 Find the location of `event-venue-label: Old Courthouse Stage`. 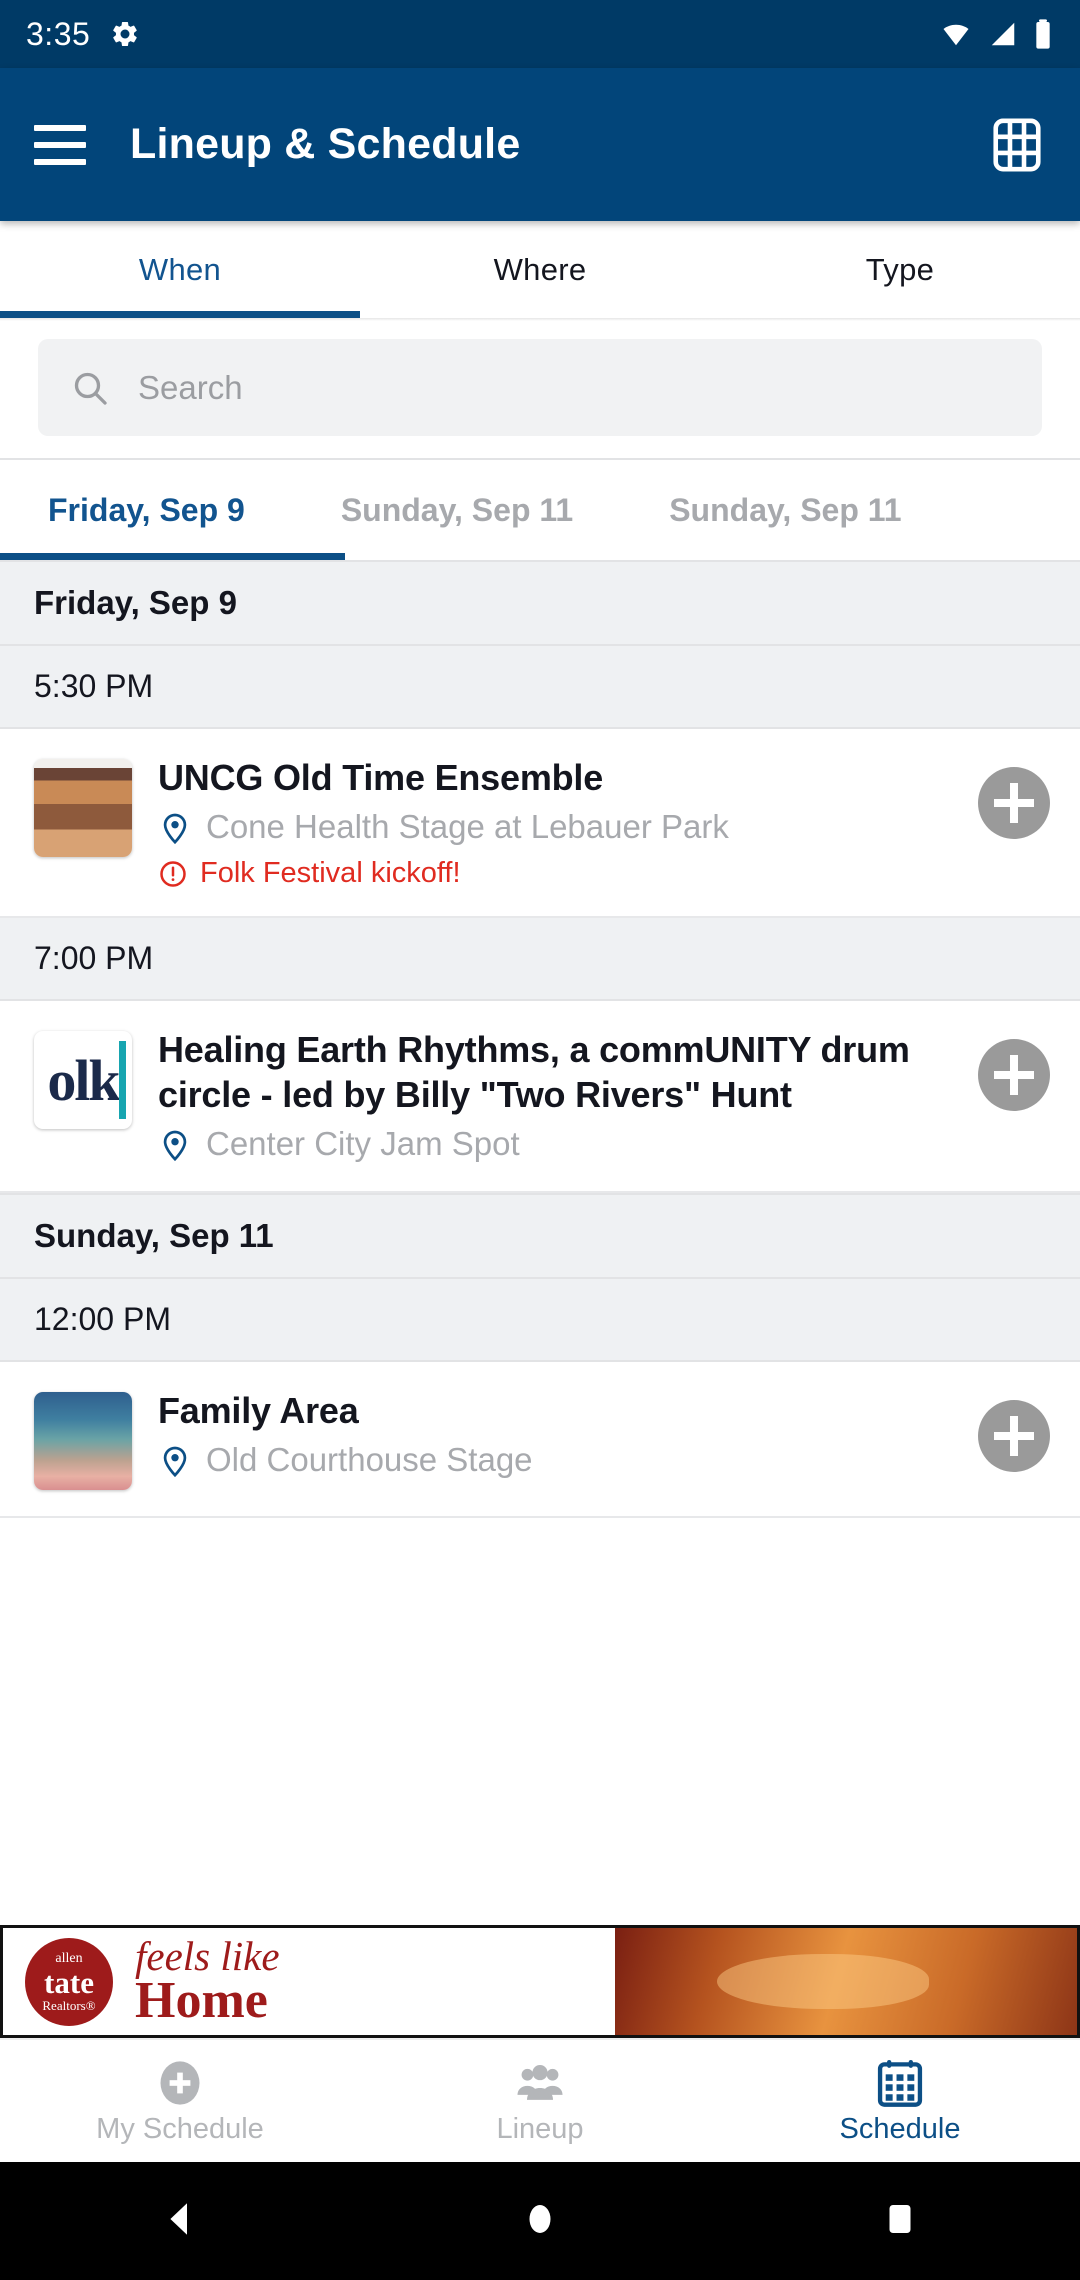

event-venue-label: Old Courthouse Stage is located at coordinates (369, 1459).